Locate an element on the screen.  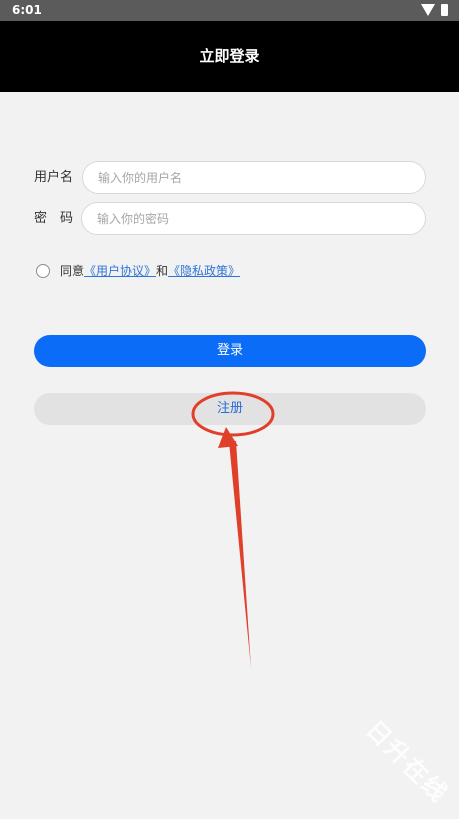
annotation-overlay is located at coordinates (233, 529).